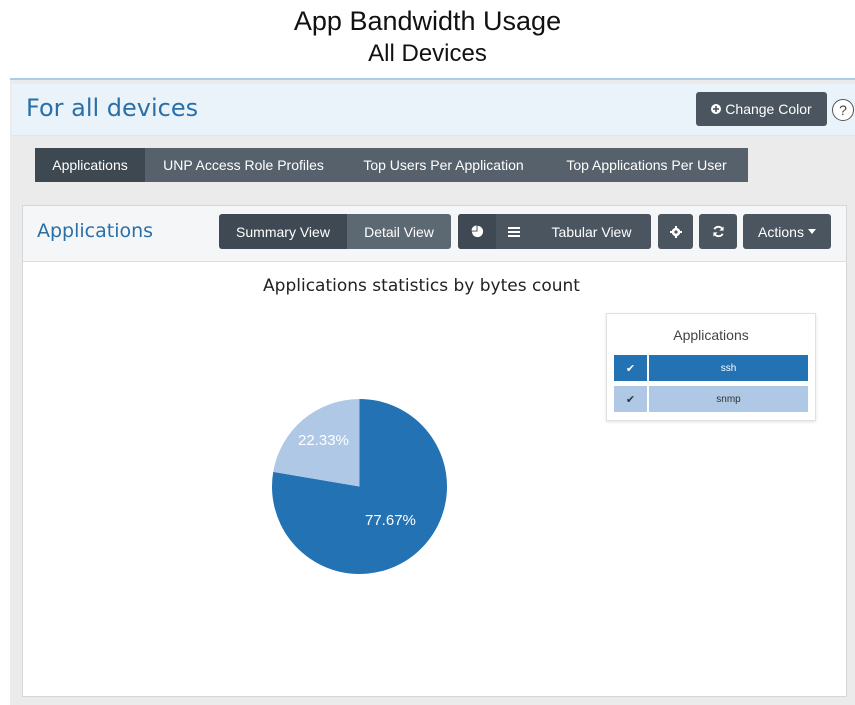  I want to click on tab-applications: Applications, so click(90, 165).